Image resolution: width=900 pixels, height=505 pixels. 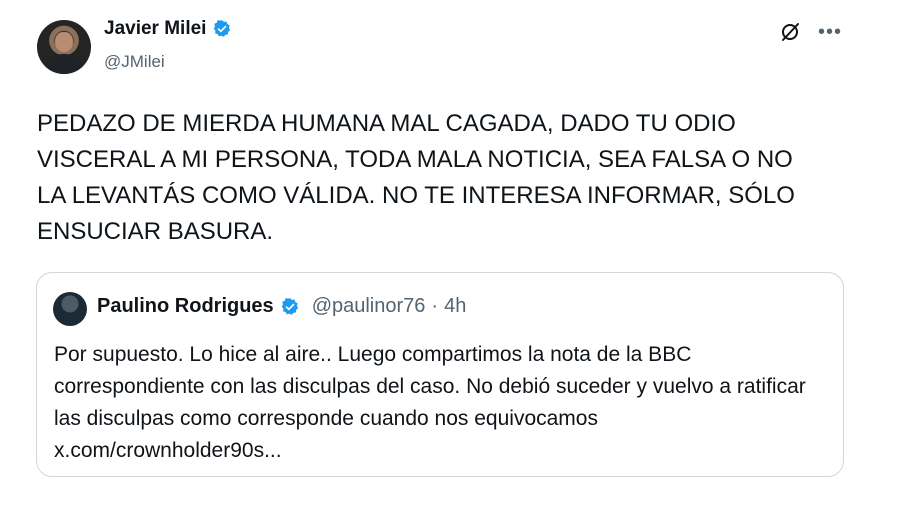 I want to click on quoted-author-handle: @paulinor76, so click(x=369, y=306).